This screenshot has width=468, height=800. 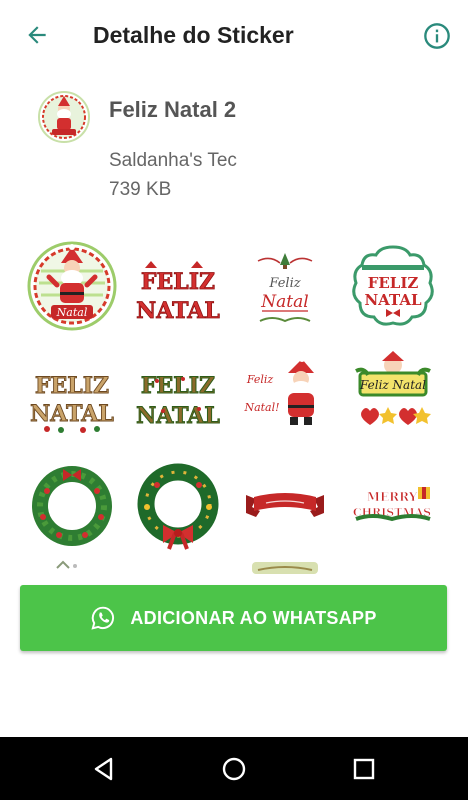 I want to click on sticker-feliz-natal-script: Feliz Natal, so click(x=285, y=286).